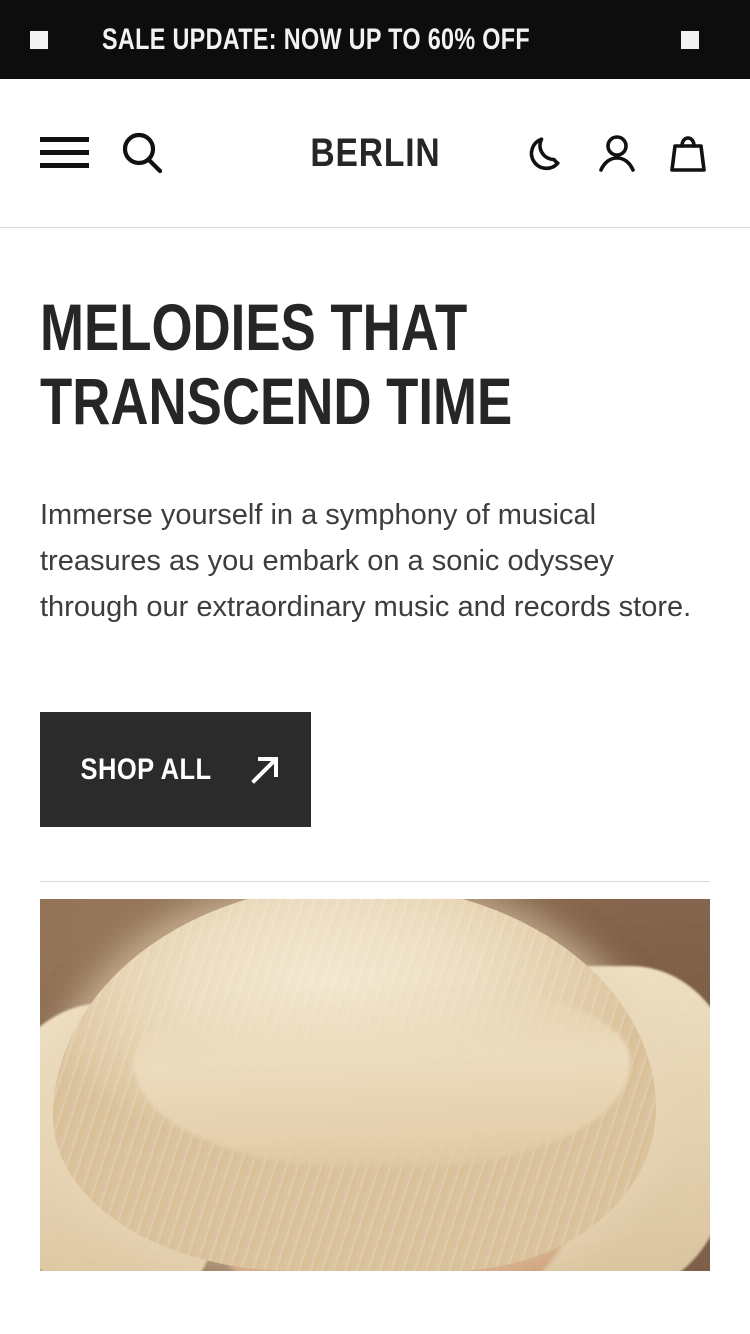  What do you see at coordinates (64, 153) in the screenshot?
I see `hamburger-menu-icon` at bounding box center [64, 153].